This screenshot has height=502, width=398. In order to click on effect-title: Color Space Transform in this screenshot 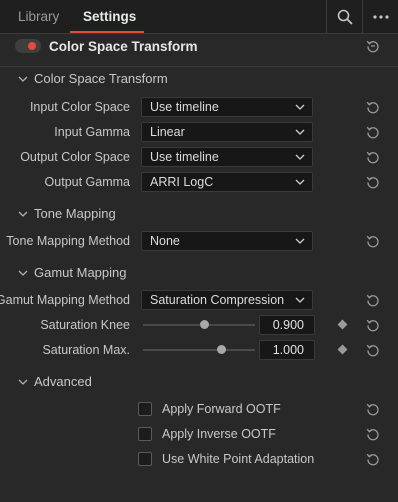, I will do `click(123, 46)`.